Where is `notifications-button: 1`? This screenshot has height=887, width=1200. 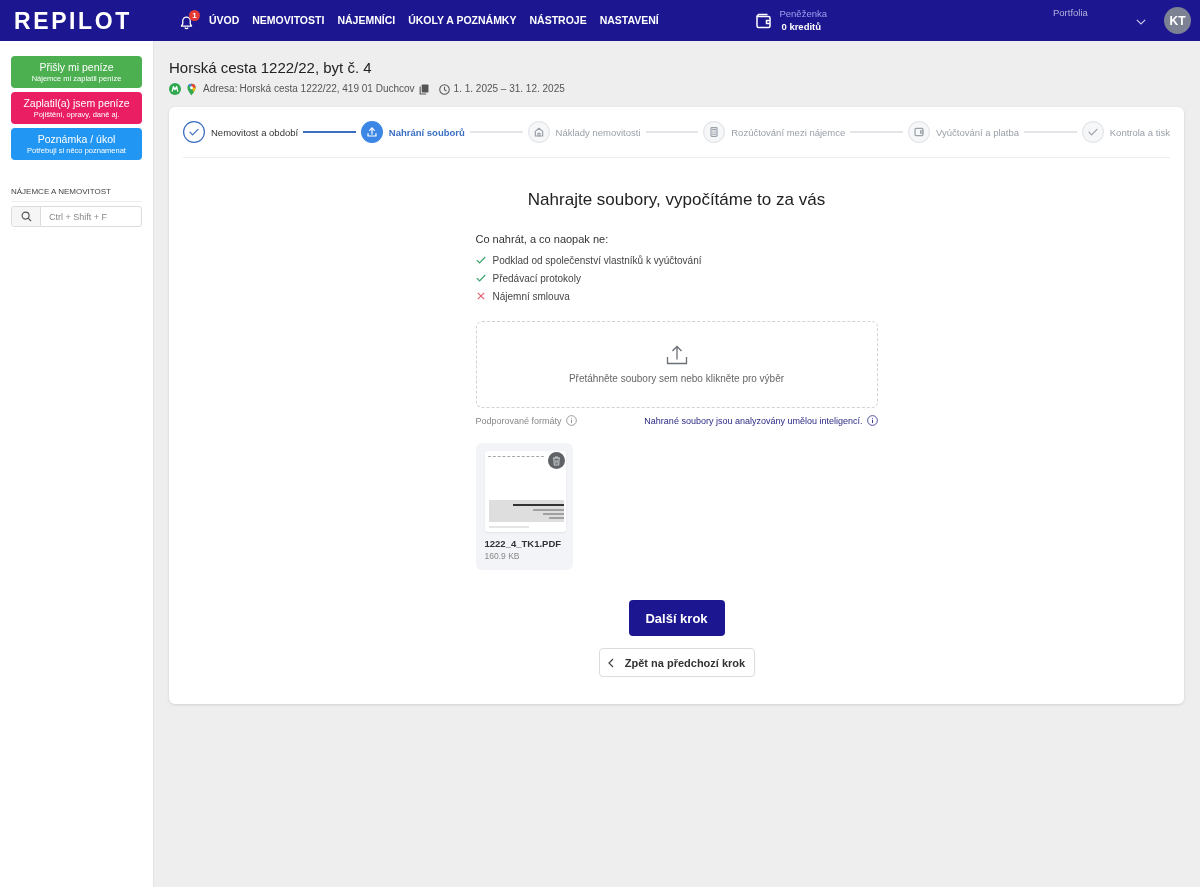
notifications-button: 1 is located at coordinates (188, 20).